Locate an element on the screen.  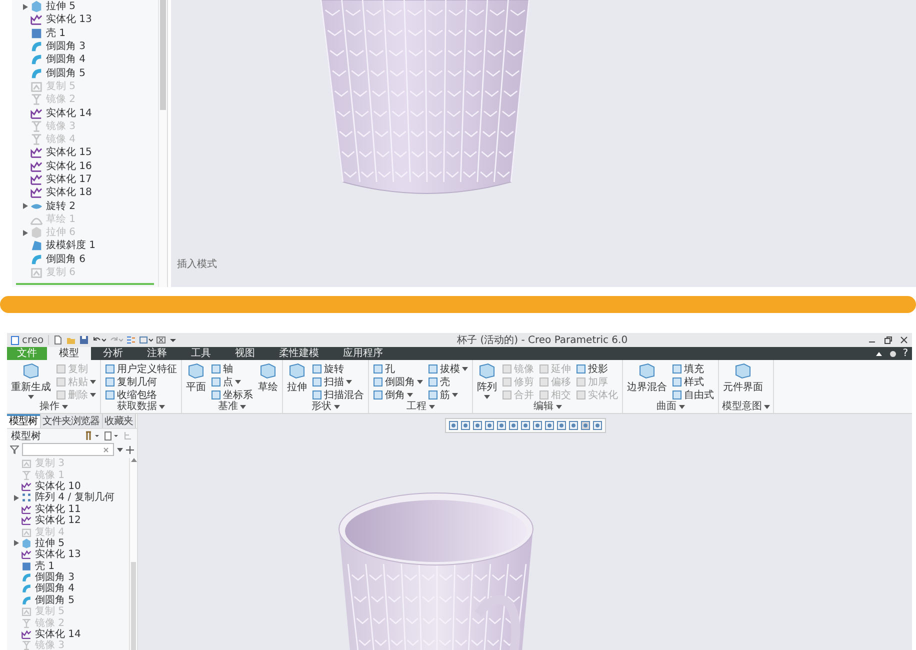
windows-icon is located at coordinates (145, 340).